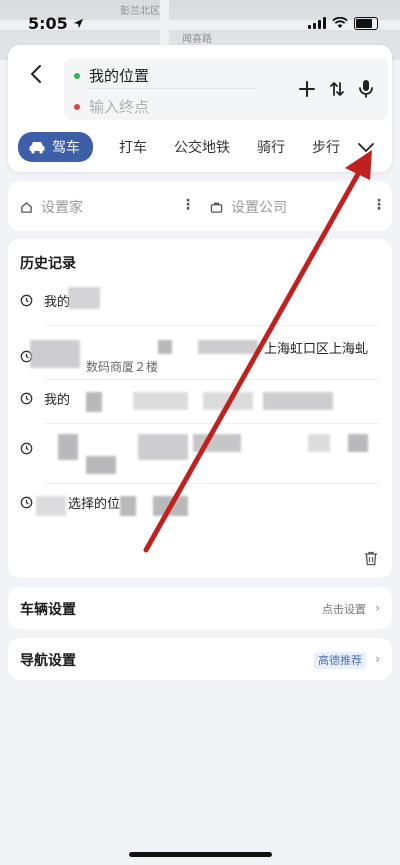 This screenshot has height=865, width=400. Describe the element at coordinates (200, 506) in the screenshot. I see `history-item: 选择的位` at that location.